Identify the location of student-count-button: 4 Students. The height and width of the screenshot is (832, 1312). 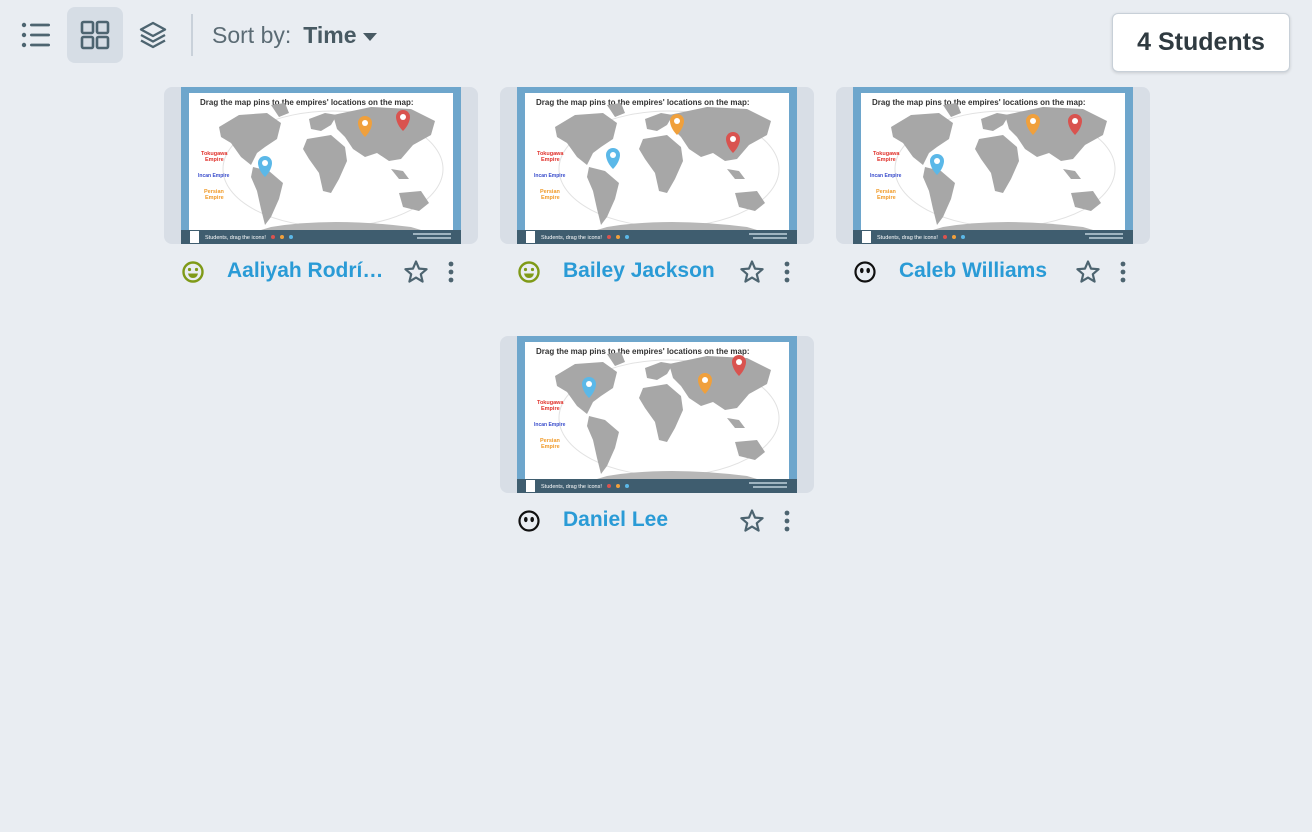
(1201, 42).